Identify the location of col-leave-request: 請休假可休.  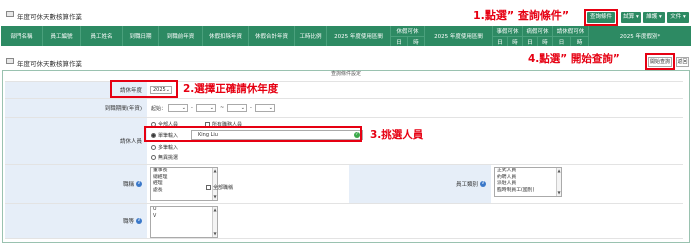
(571, 31).